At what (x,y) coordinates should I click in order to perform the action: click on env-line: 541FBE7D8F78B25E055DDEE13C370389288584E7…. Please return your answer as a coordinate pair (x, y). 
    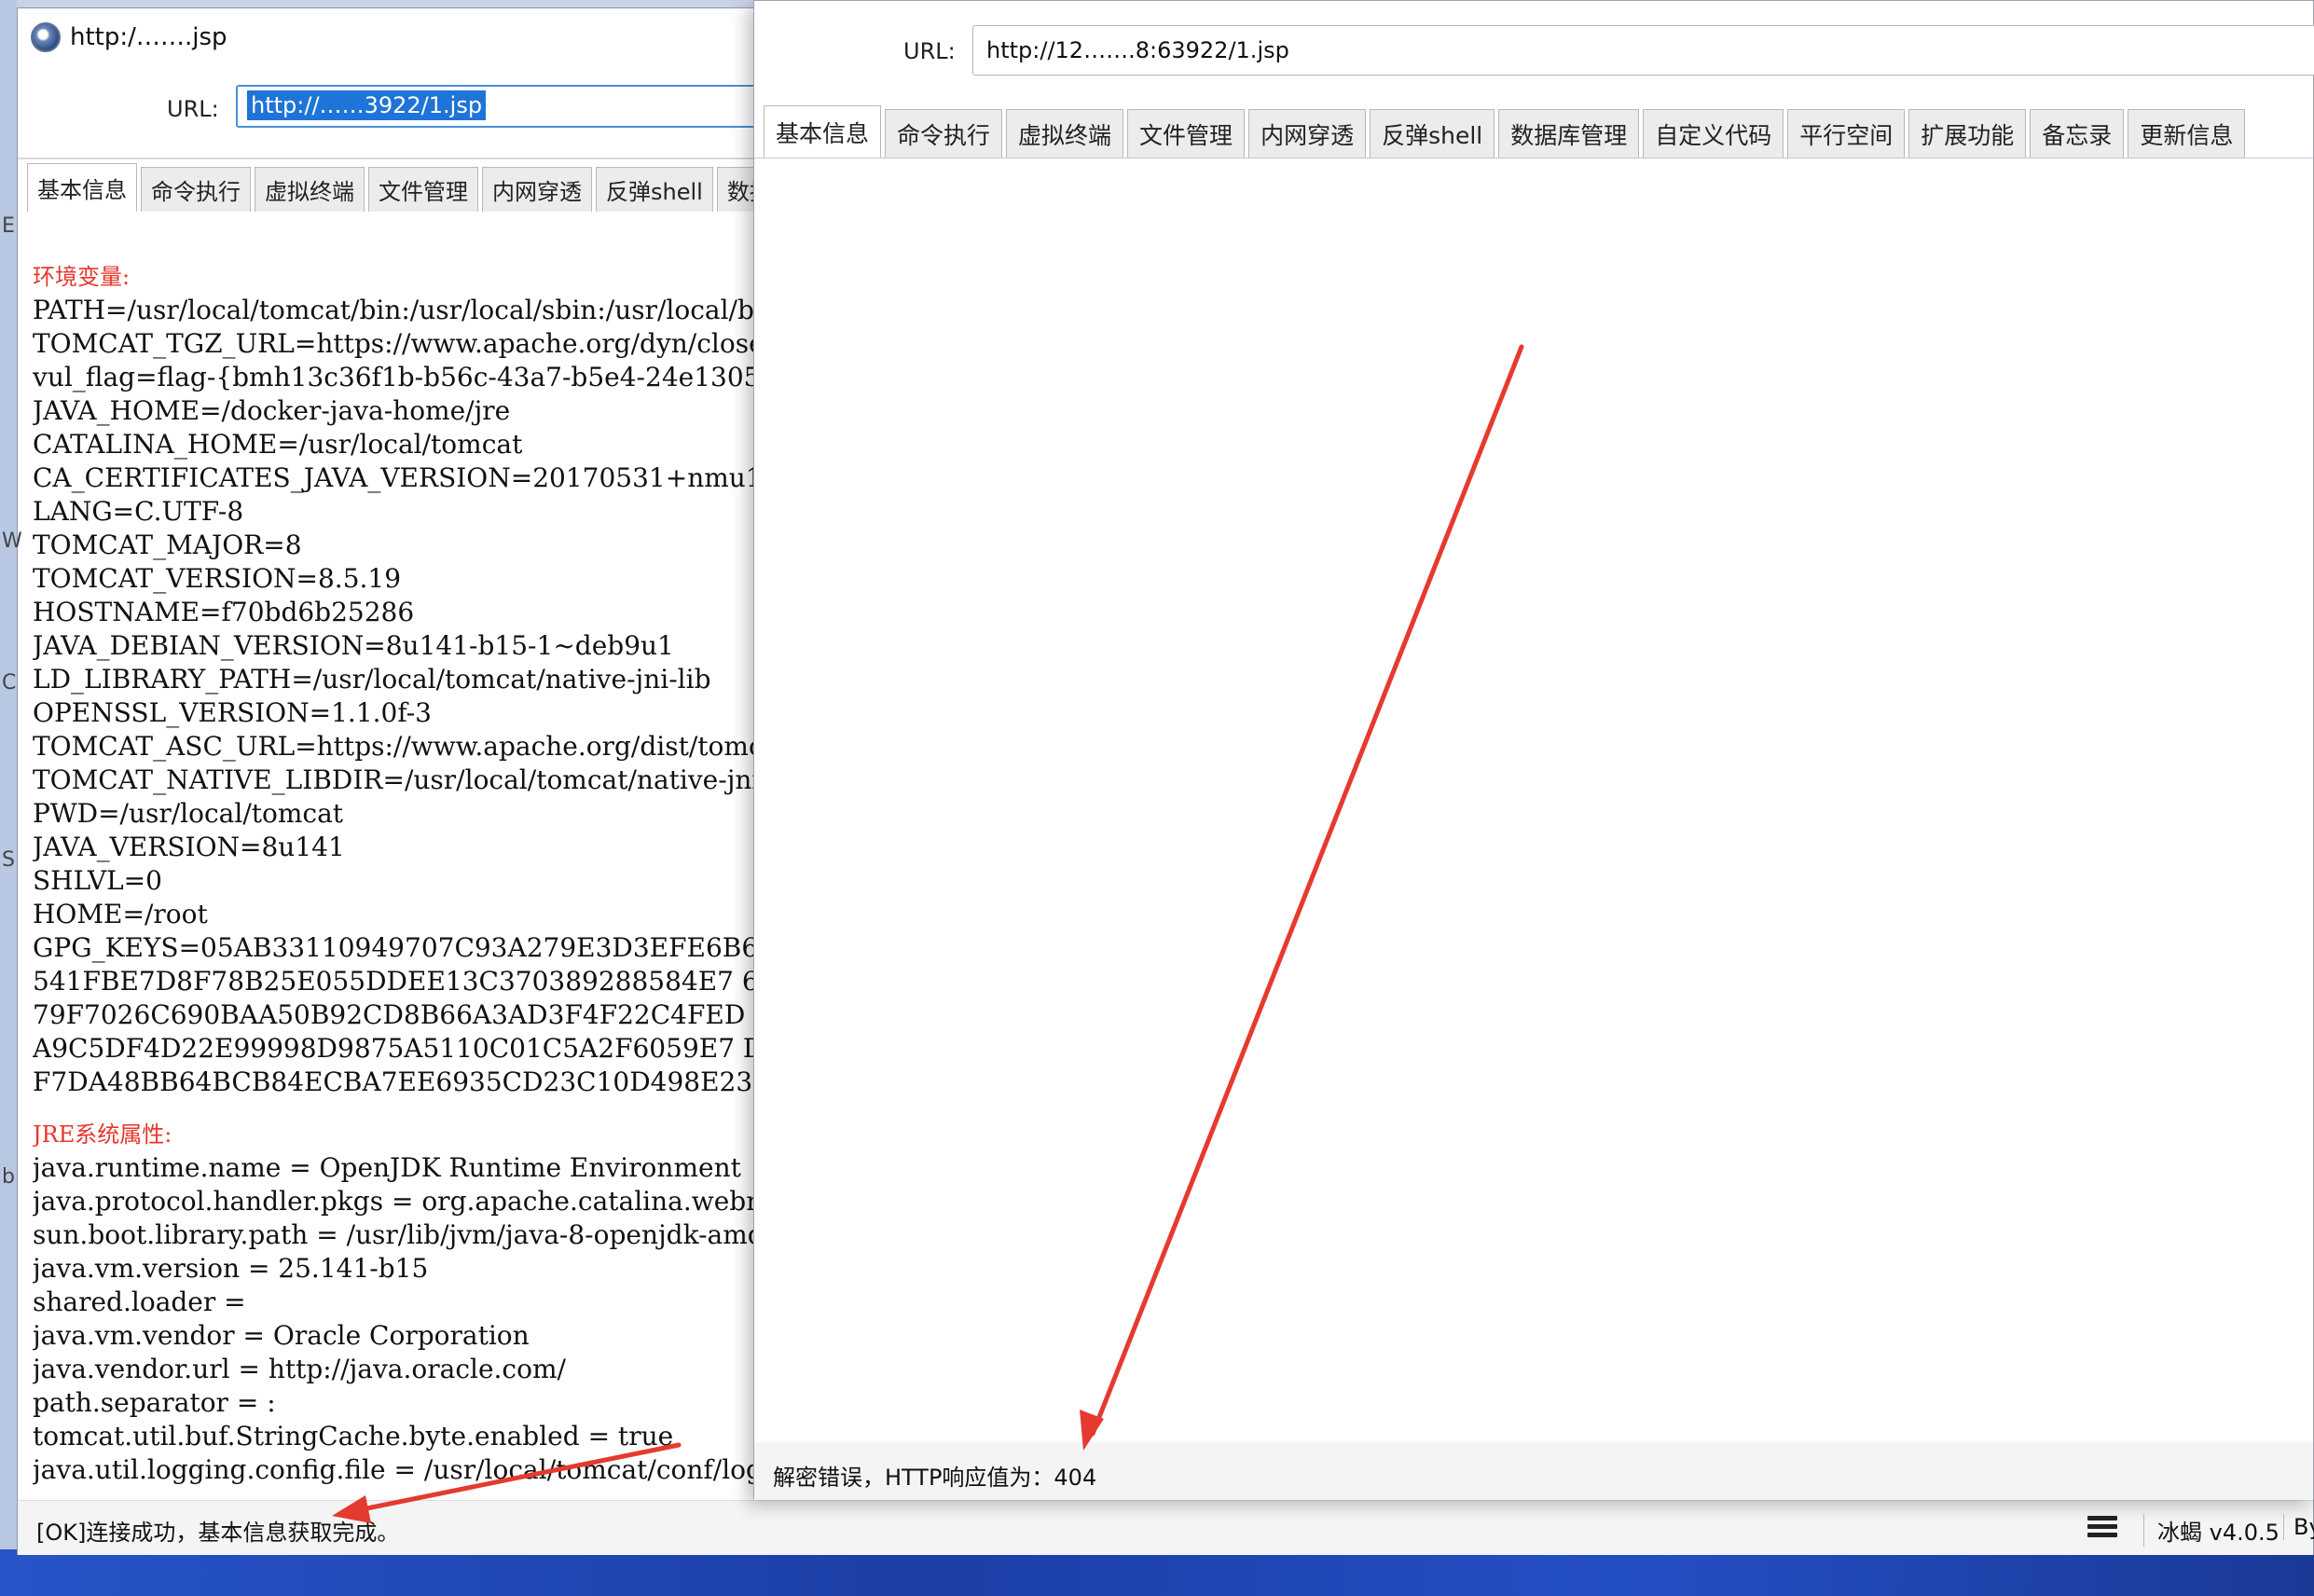
    Looking at the image, I should click on (415, 981).